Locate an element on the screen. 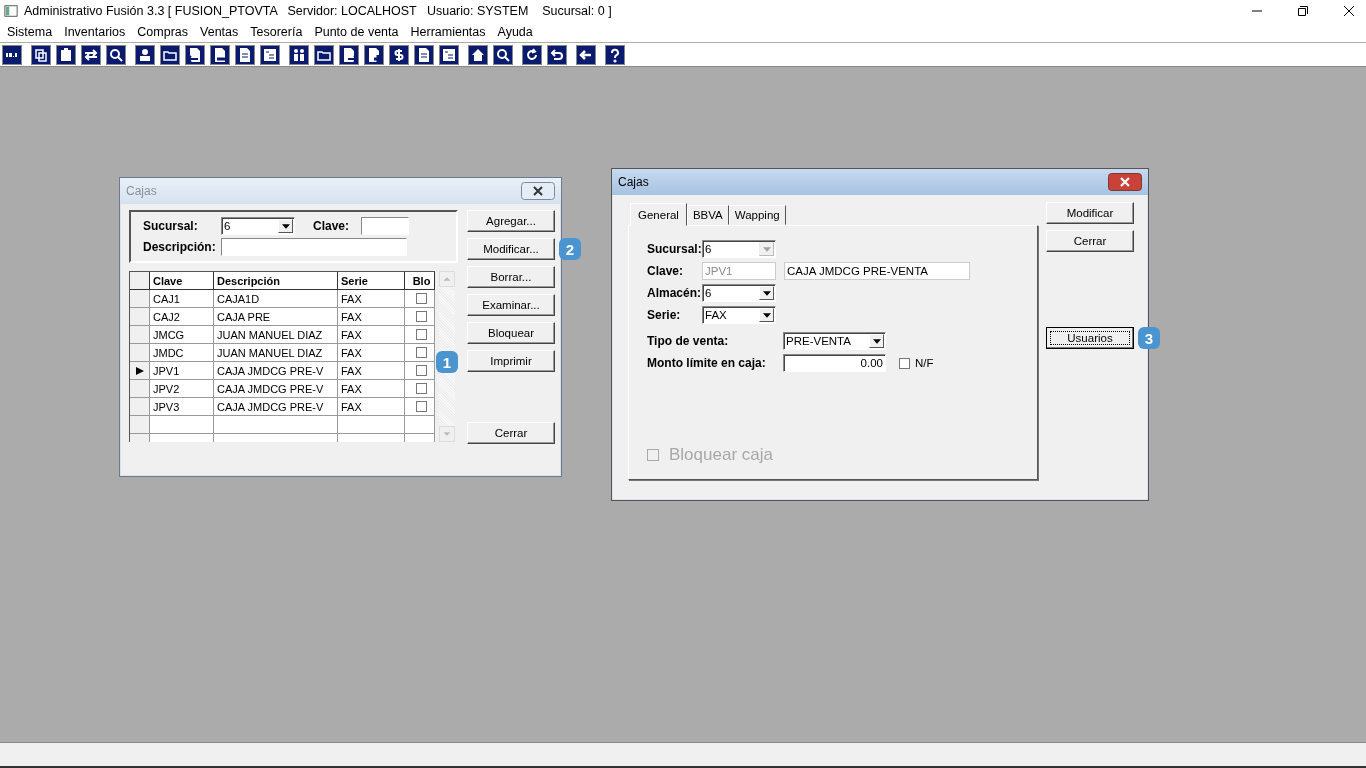  empty-row is located at coordinates (282, 425).